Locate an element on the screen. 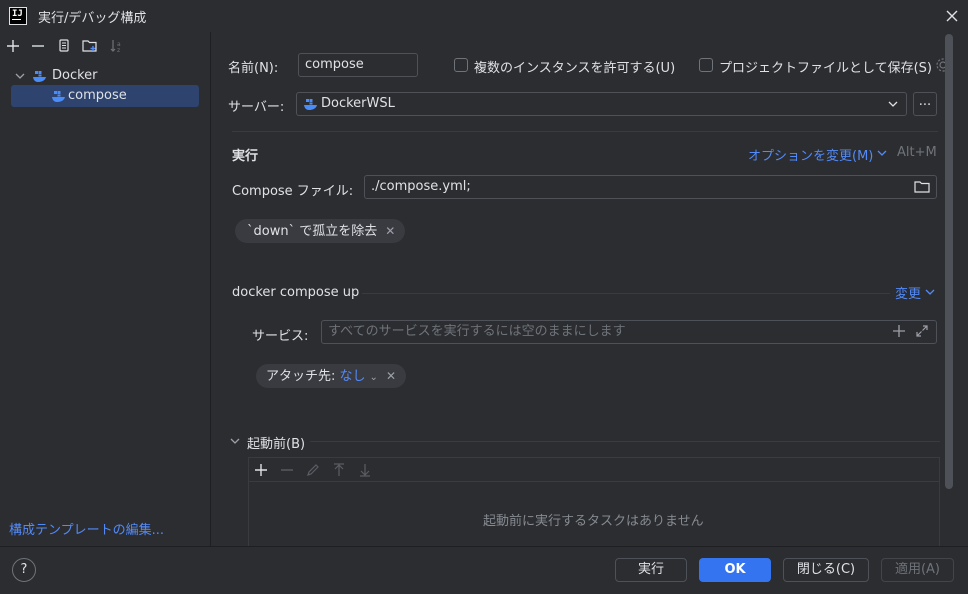 Image resolution: width=968 pixels, height=594 pixels. close-button: 閉じる(C) is located at coordinates (826, 570).